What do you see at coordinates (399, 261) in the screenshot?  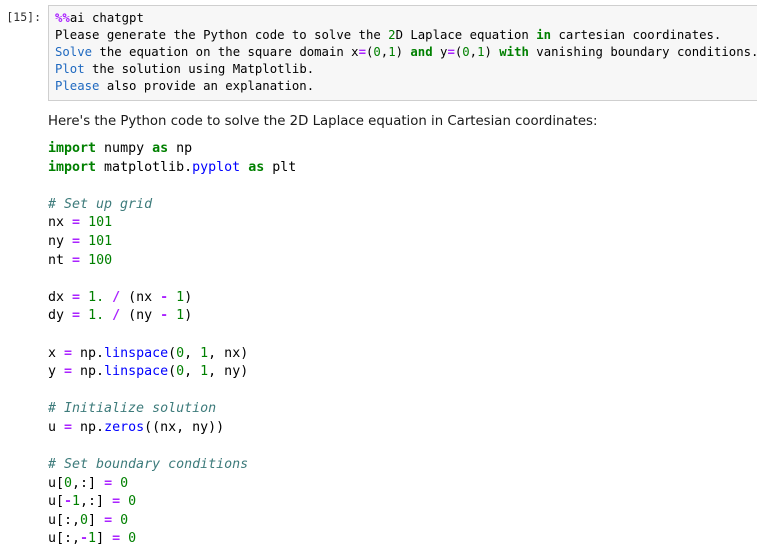 I see `code-line: nt = 100` at bounding box center [399, 261].